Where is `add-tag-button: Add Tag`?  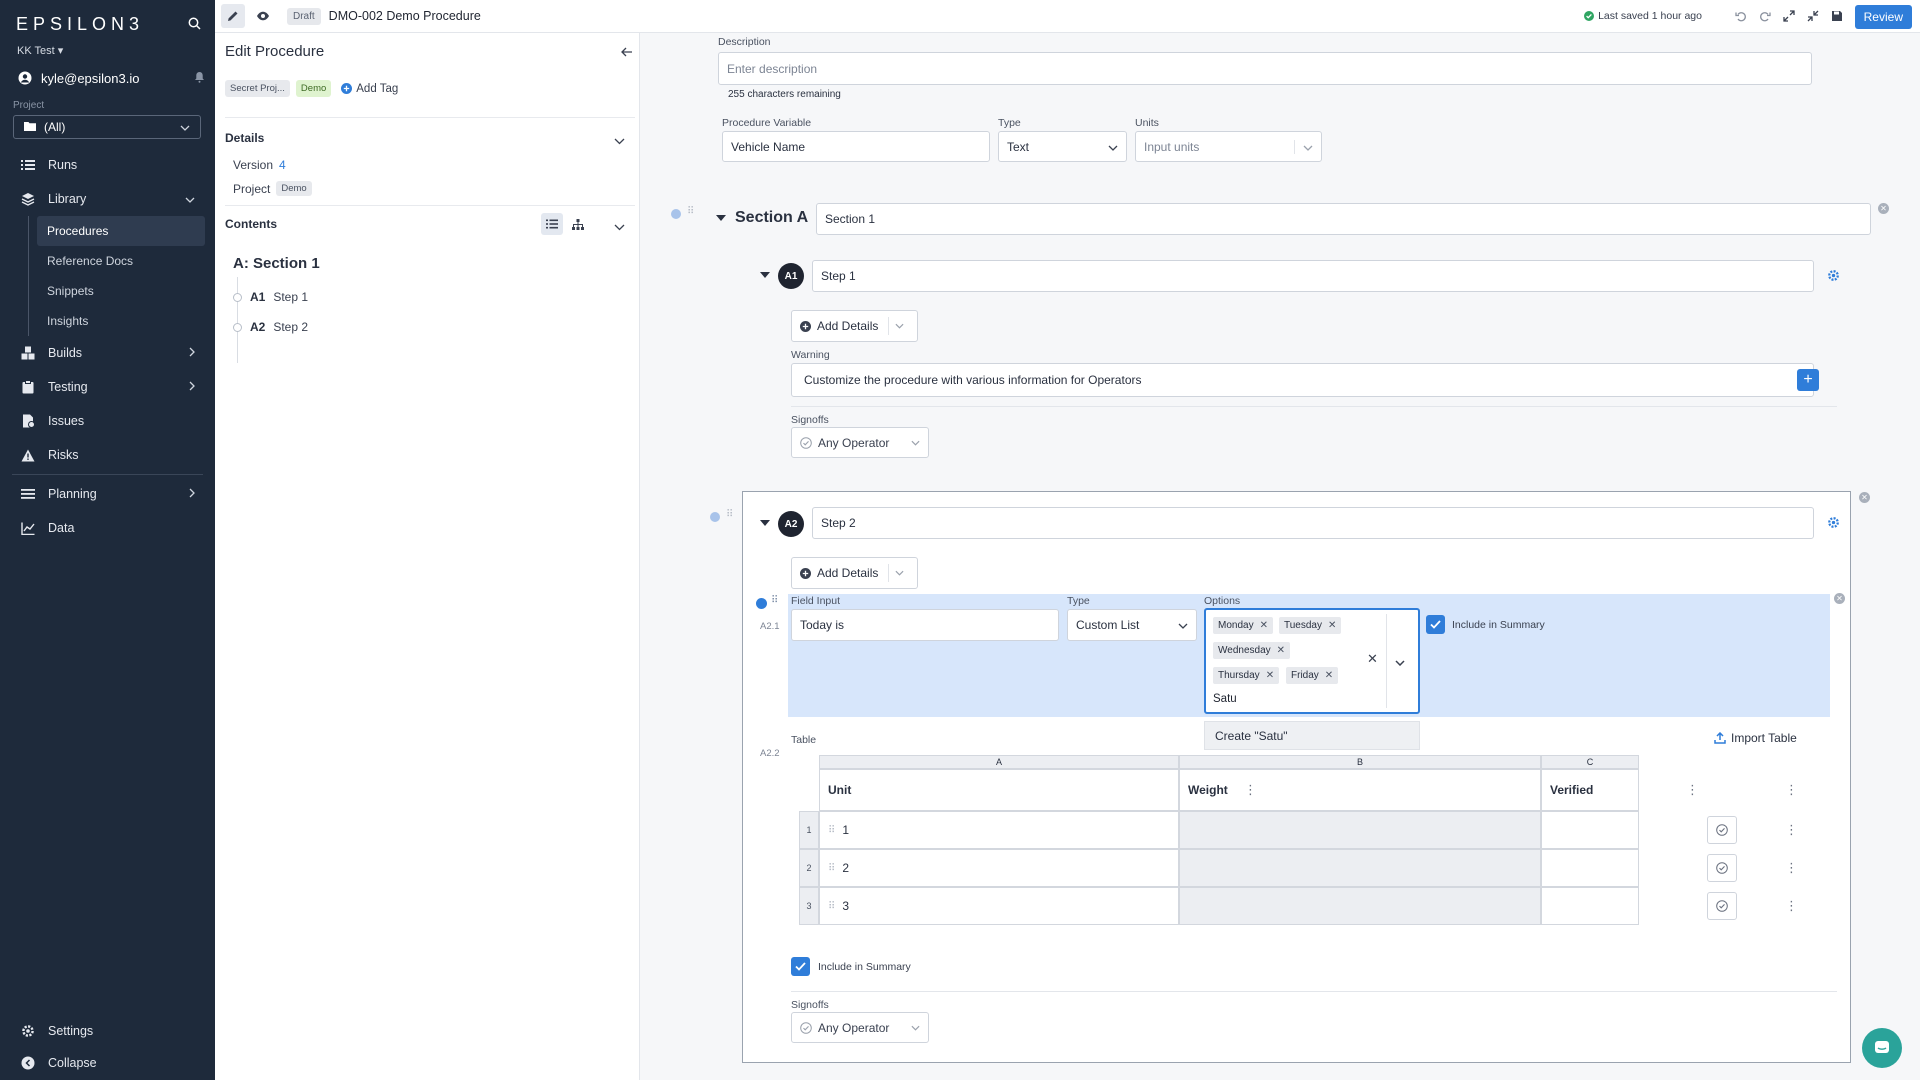
add-tag-button: Add Tag is located at coordinates (369, 89).